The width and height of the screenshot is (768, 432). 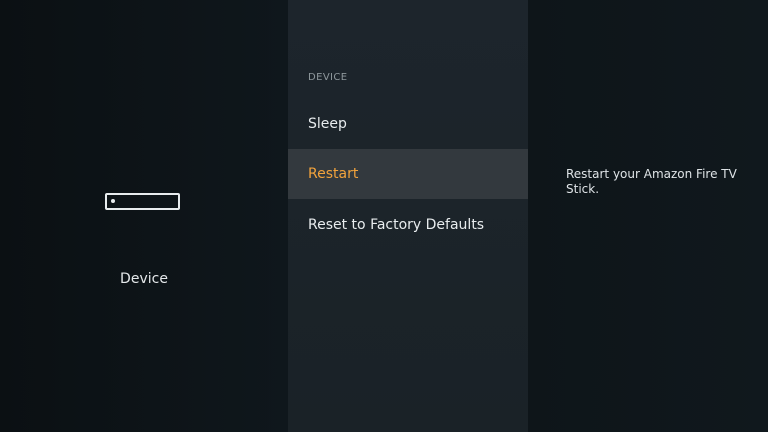 I want to click on menu-item-restart: Restart, so click(x=408, y=174).